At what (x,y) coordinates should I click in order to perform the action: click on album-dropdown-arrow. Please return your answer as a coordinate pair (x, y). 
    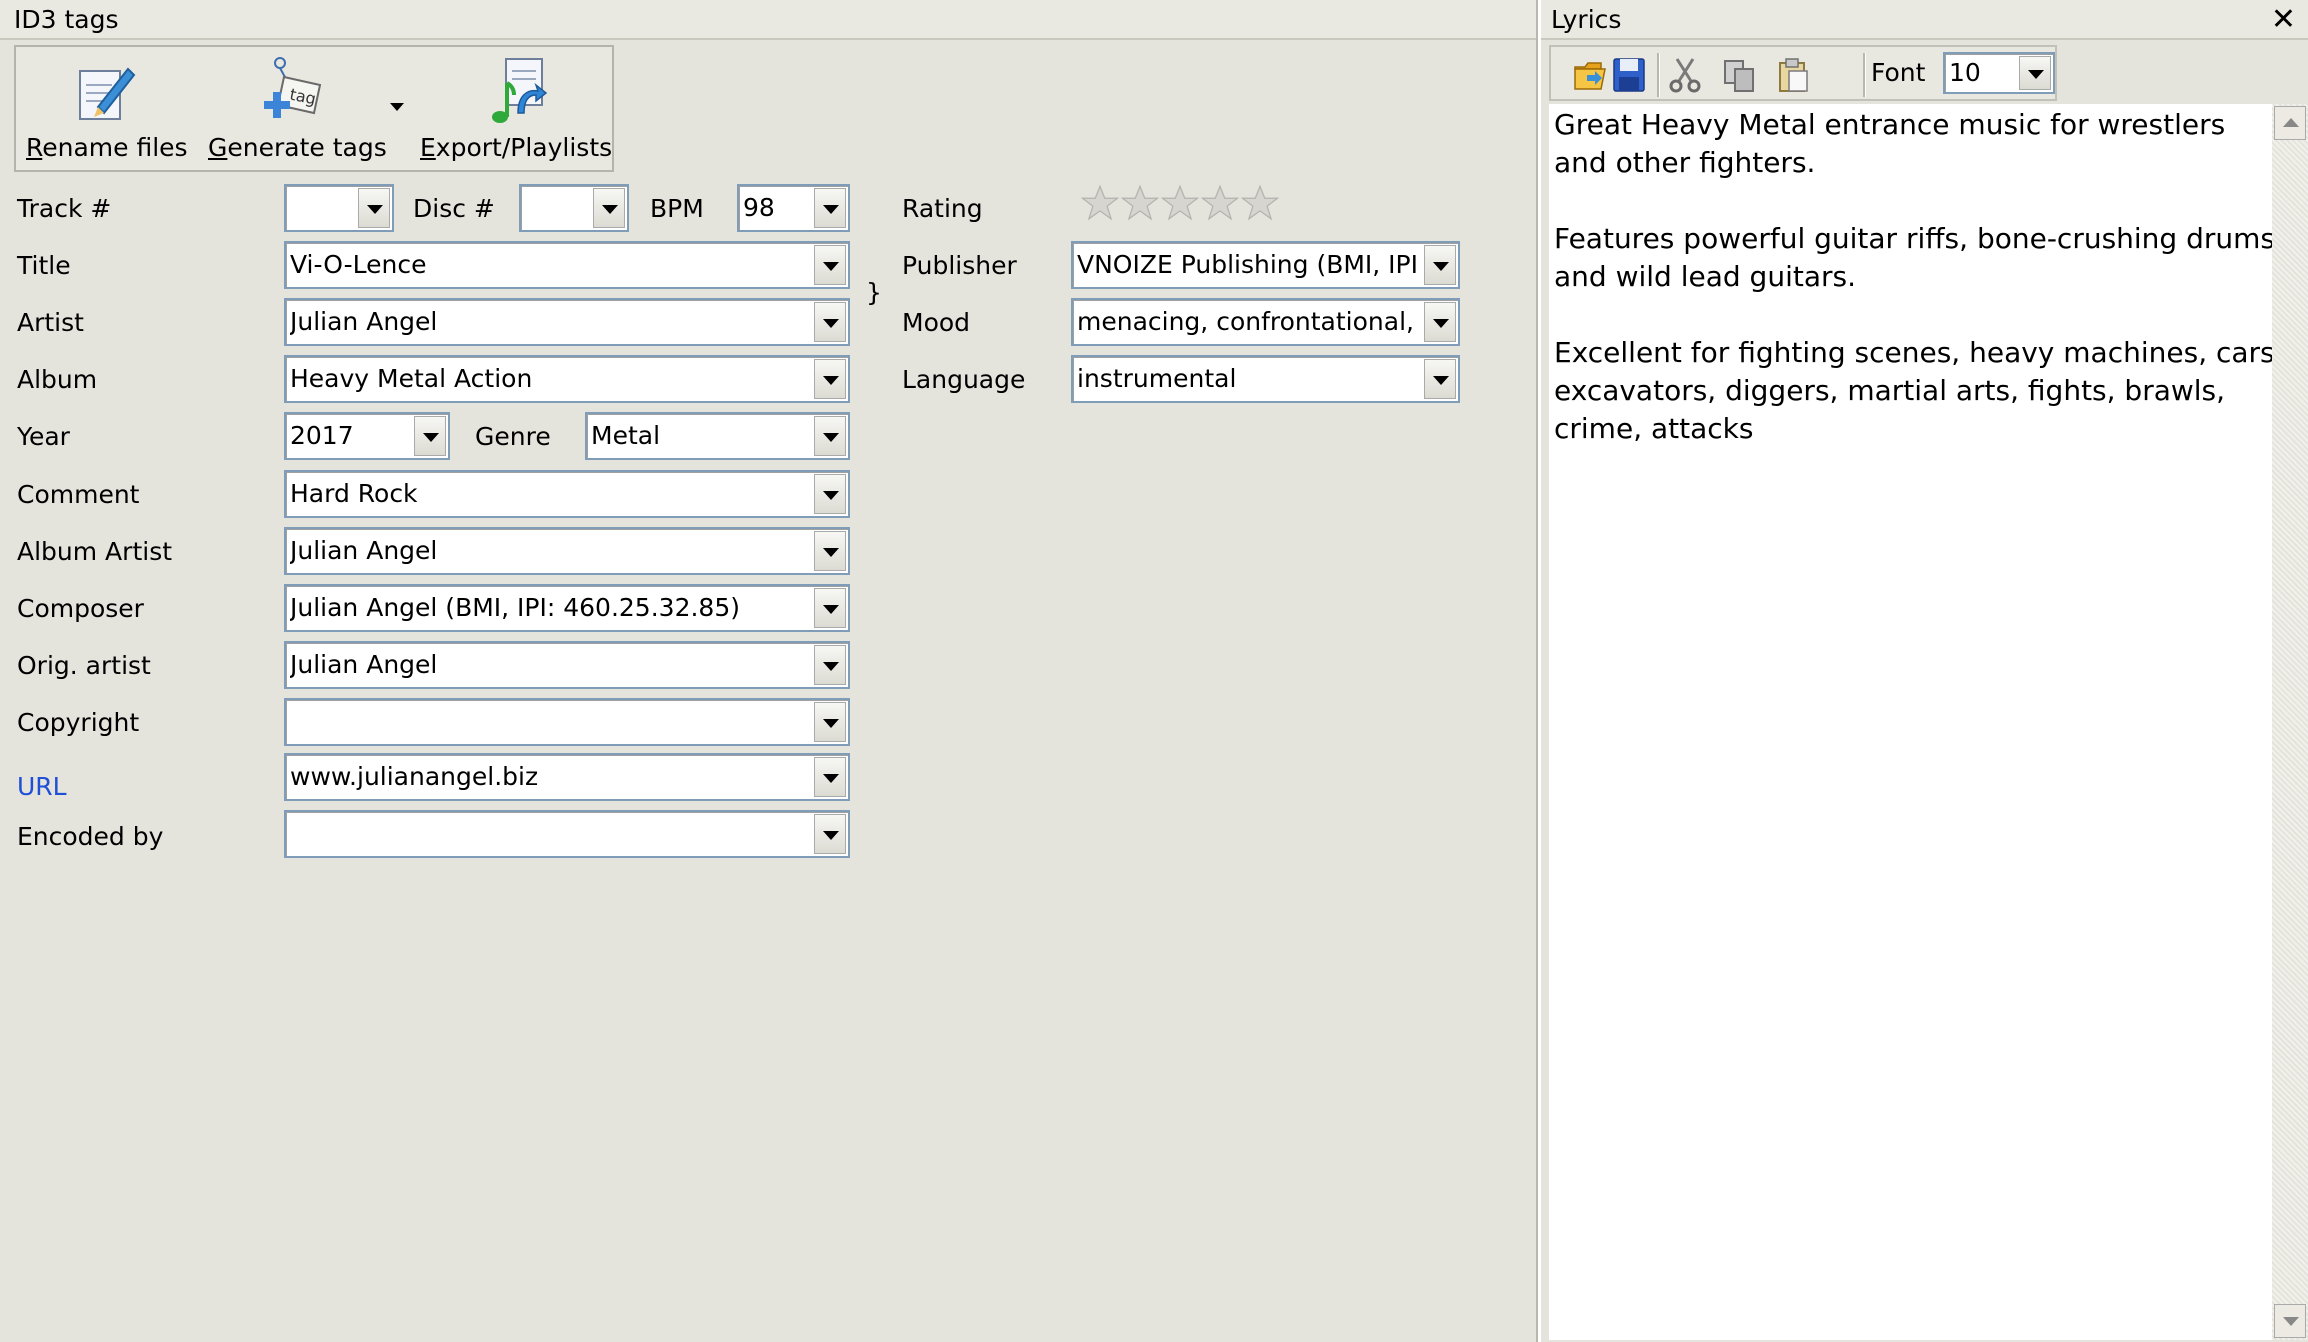
    Looking at the image, I should click on (830, 379).